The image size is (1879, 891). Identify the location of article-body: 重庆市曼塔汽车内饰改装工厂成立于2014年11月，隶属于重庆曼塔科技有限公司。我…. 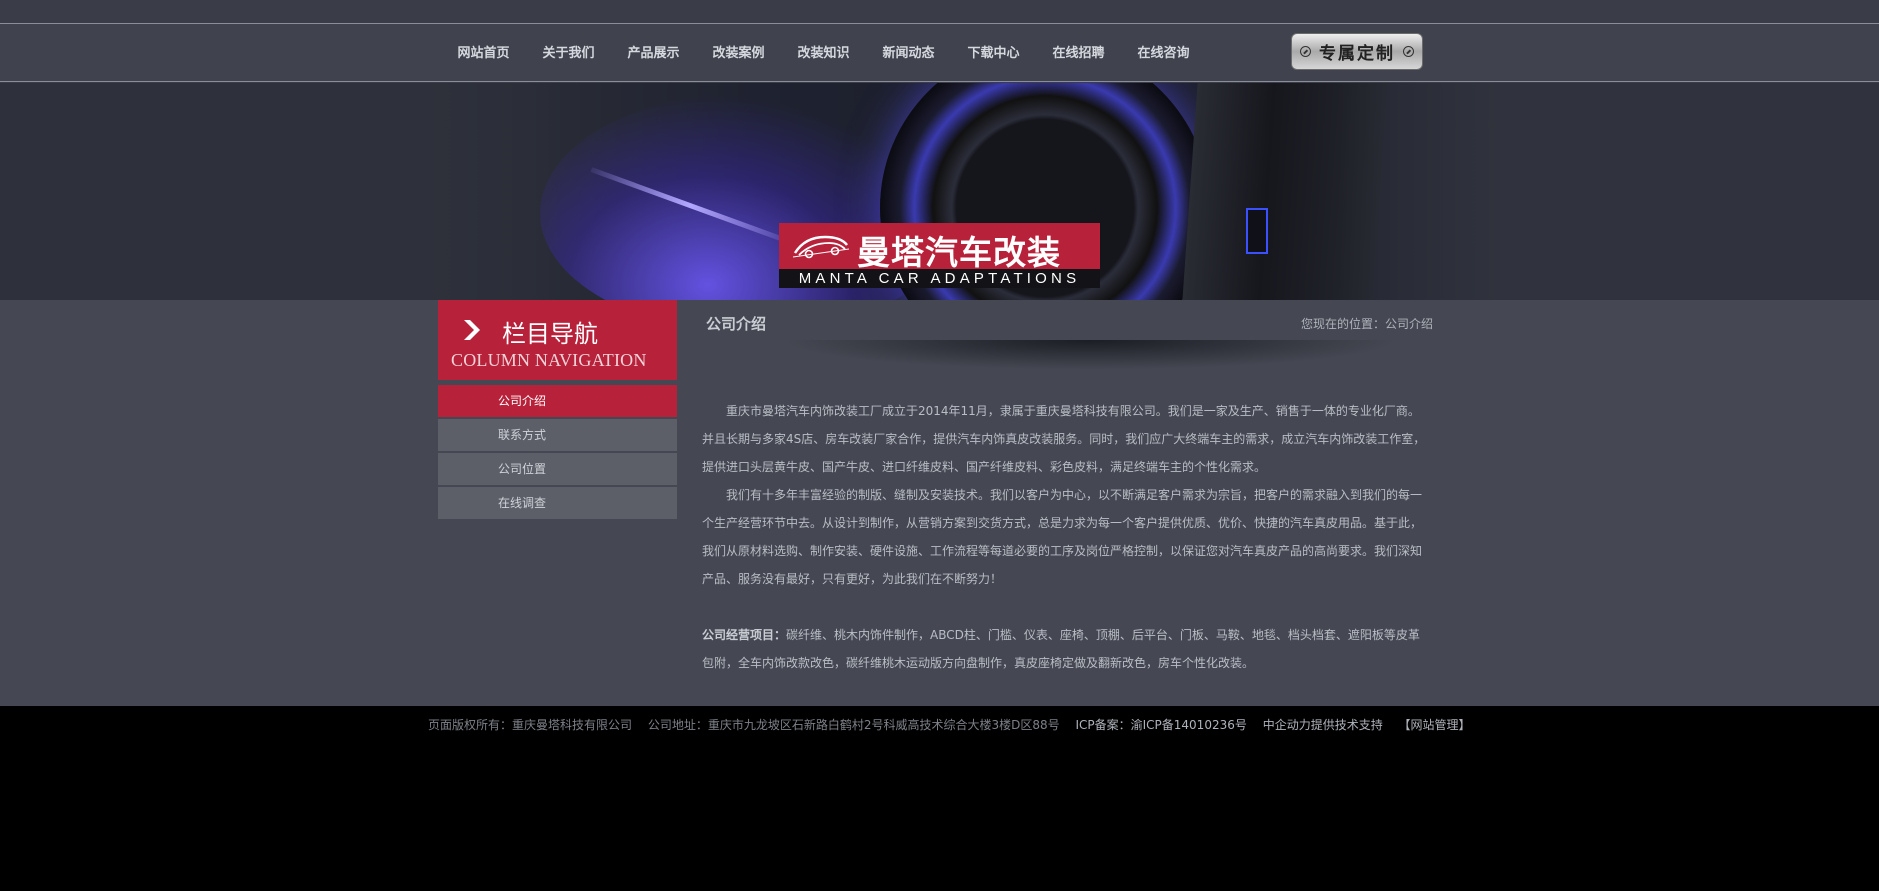
(1065, 537).